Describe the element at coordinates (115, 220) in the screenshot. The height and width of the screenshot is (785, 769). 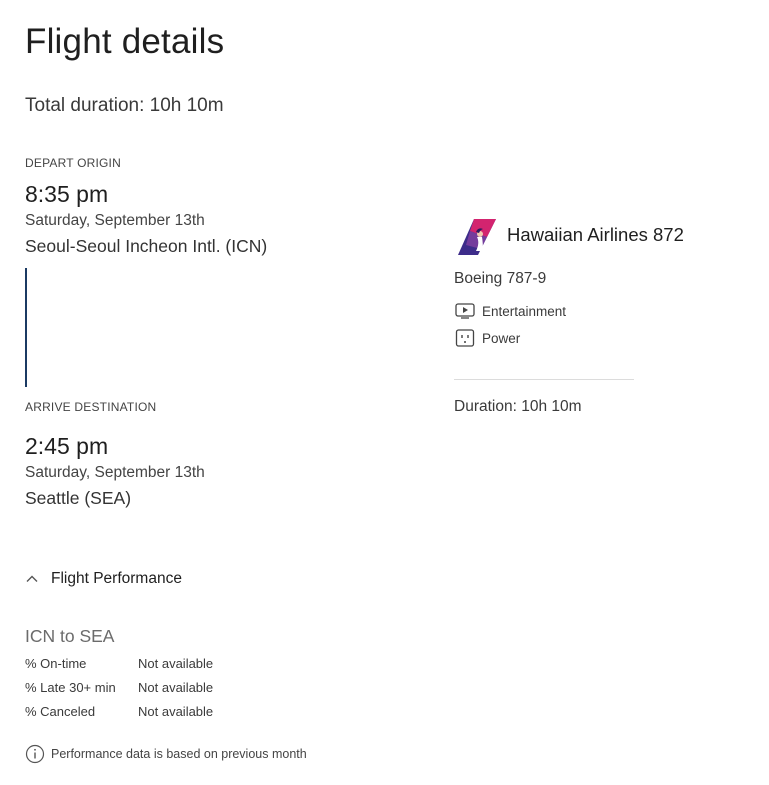
I see `depart-date: Saturday, September 13th` at that location.